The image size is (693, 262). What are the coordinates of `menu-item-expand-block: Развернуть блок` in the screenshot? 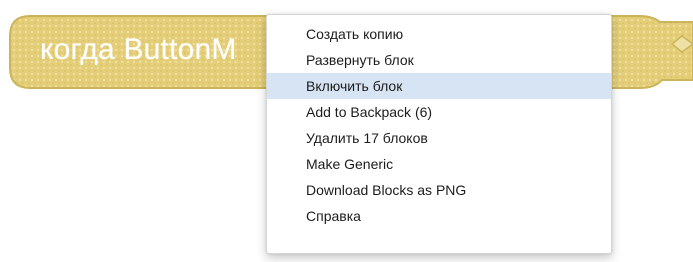 It's located at (439, 60).